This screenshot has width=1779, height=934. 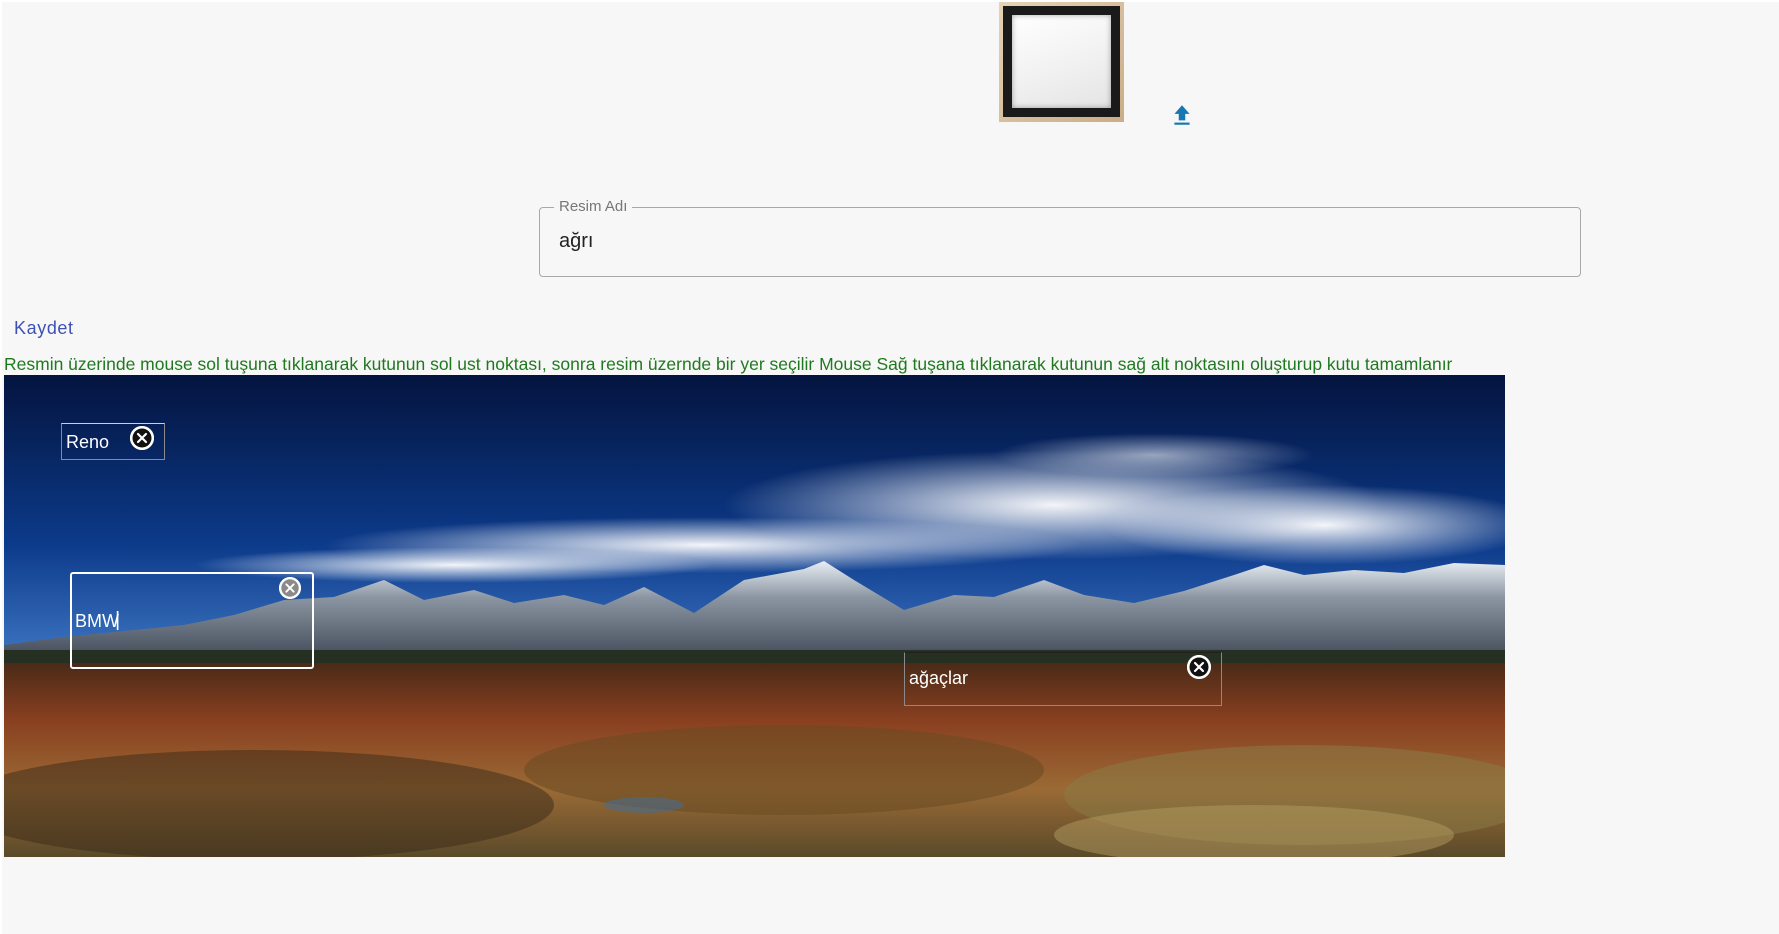 I want to click on image-name-label: Resim Adı, so click(x=593, y=207).